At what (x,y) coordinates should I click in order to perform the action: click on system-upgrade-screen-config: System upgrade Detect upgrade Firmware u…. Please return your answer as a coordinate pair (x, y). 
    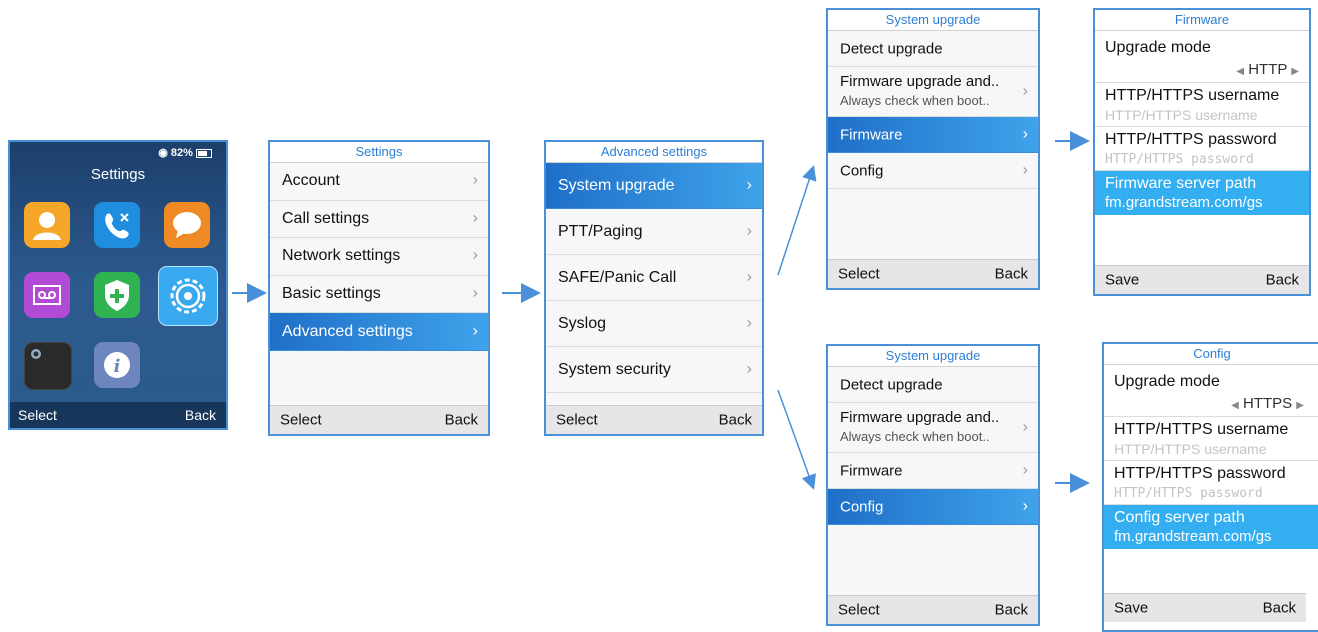
    Looking at the image, I should click on (933, 485).